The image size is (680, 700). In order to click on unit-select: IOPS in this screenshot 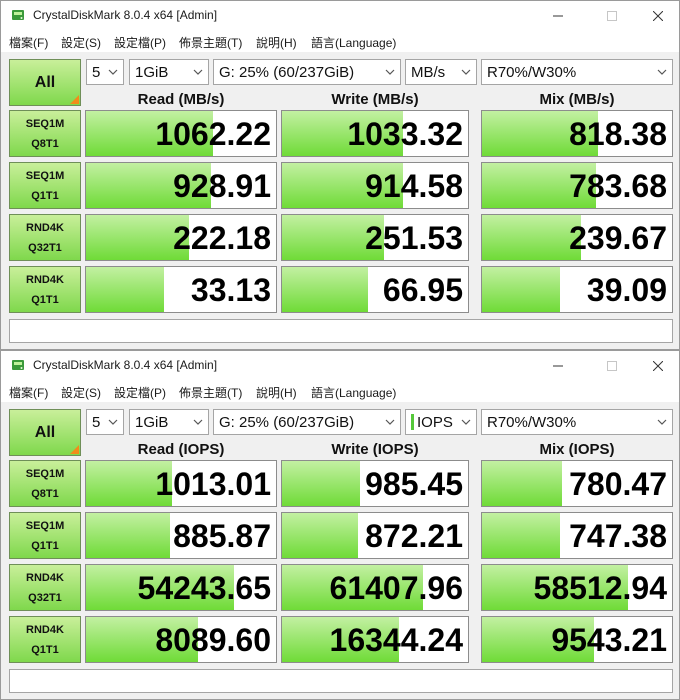, I will do `click(441, 422)`.